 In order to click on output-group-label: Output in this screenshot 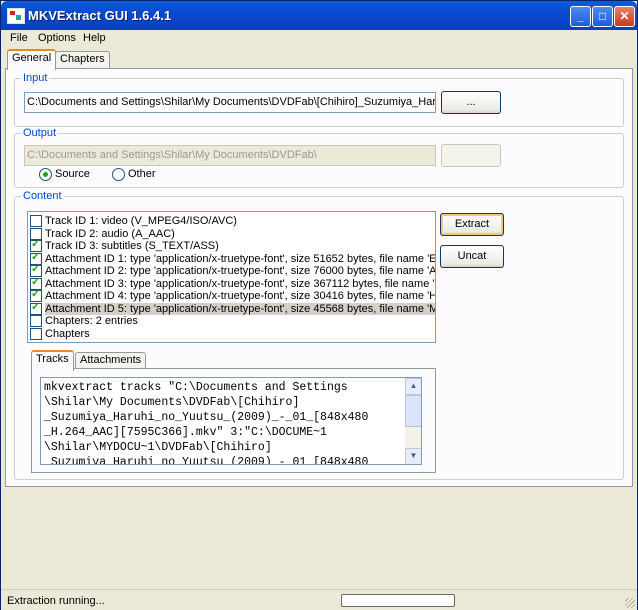, I will do `click(40, 133)`.